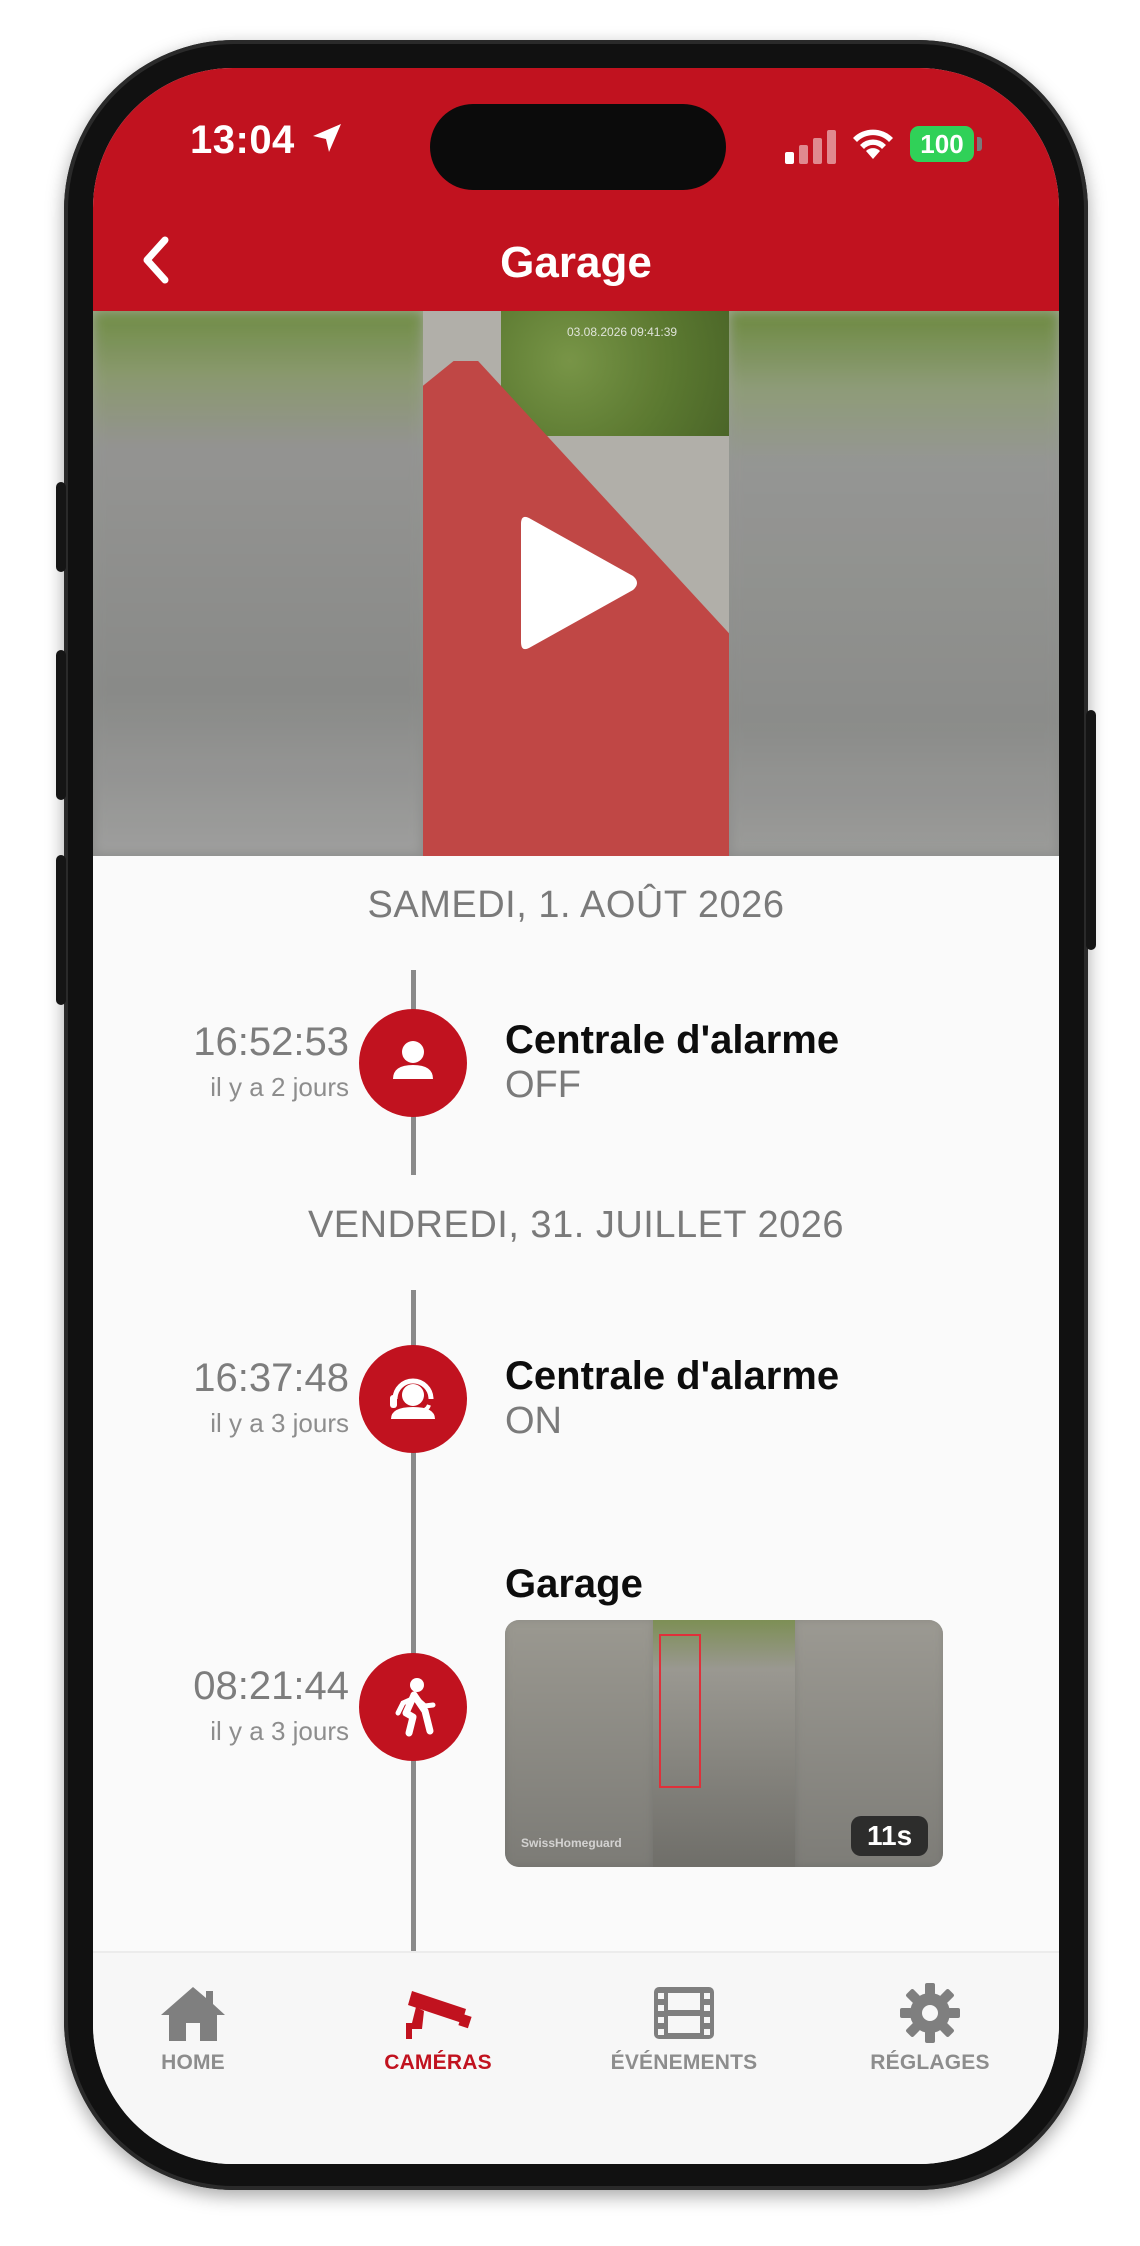 The height and width of the screenshot is (2246, 1140). Describe the element at coordinates (413, 1063) in the screenshot. I see `person-icon` at that location.